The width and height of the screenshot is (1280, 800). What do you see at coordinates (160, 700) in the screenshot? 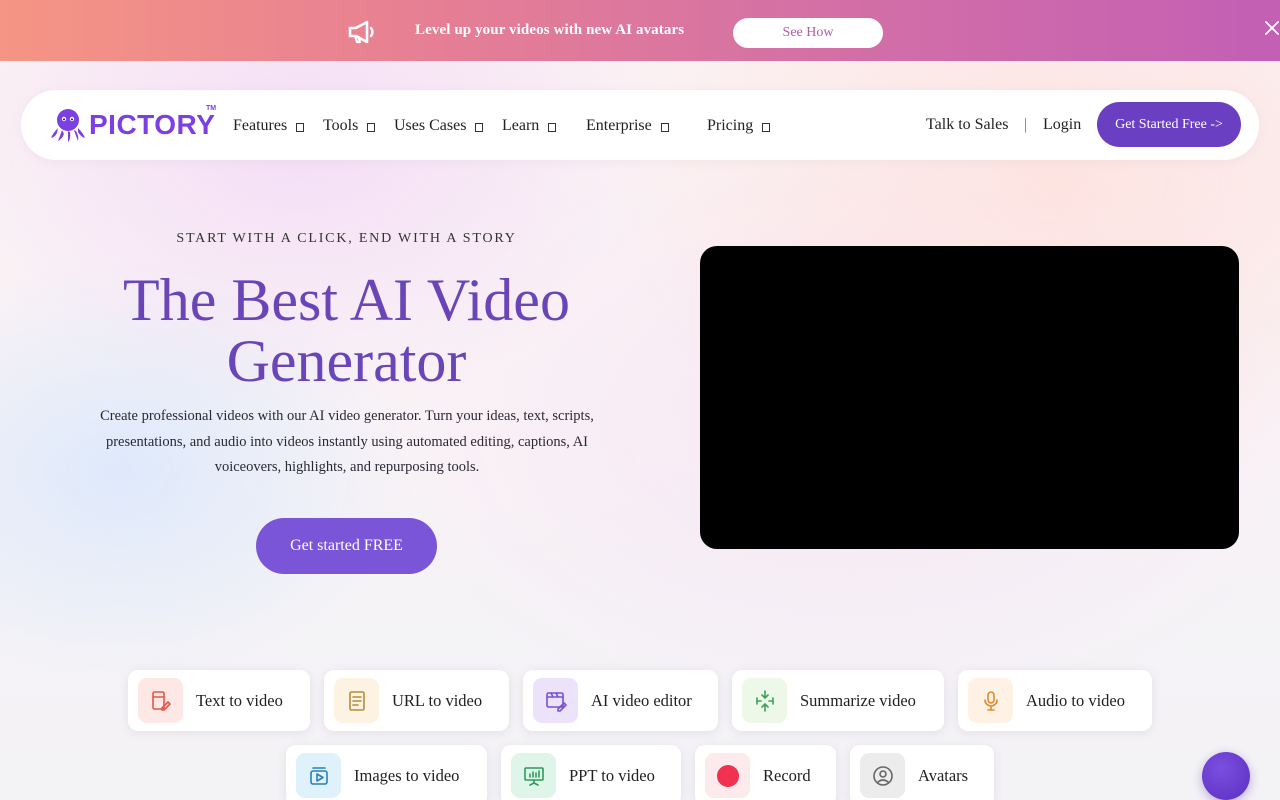
I see `text-to-video-icon` at bounding box center [160, 700].